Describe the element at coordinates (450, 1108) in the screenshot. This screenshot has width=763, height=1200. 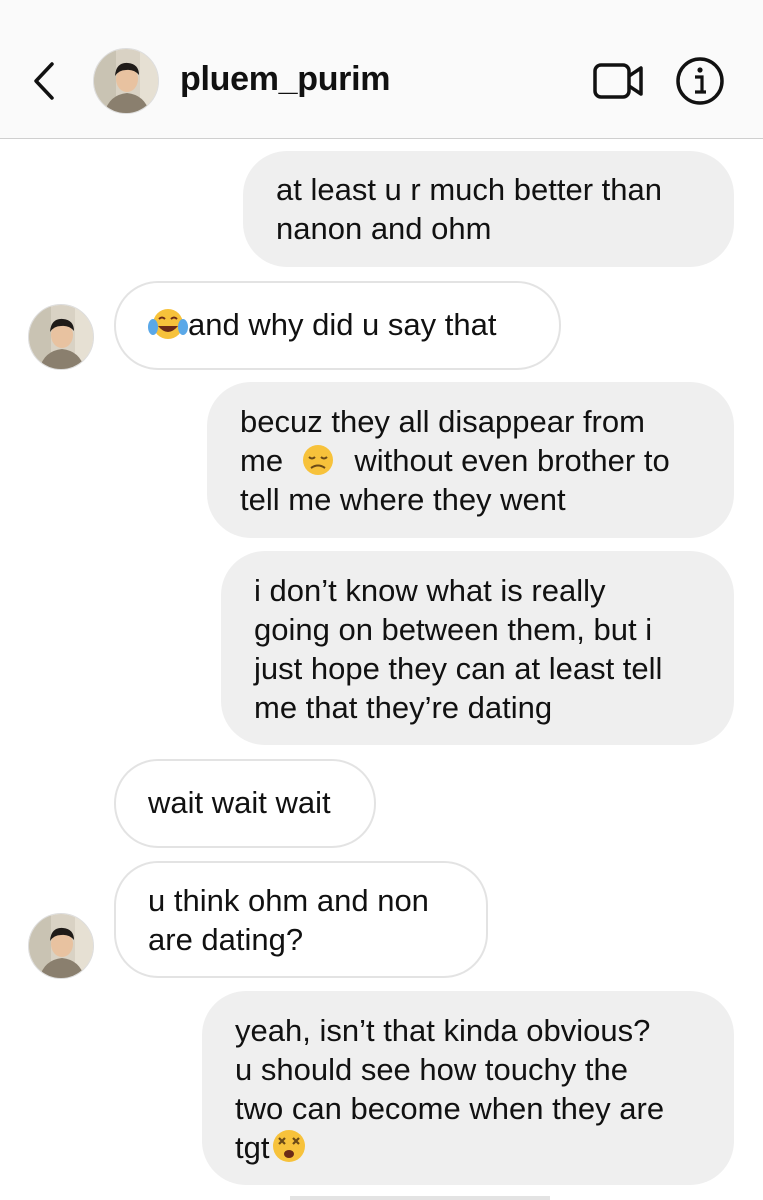
I see `message-text: two can become when they are` at that location.